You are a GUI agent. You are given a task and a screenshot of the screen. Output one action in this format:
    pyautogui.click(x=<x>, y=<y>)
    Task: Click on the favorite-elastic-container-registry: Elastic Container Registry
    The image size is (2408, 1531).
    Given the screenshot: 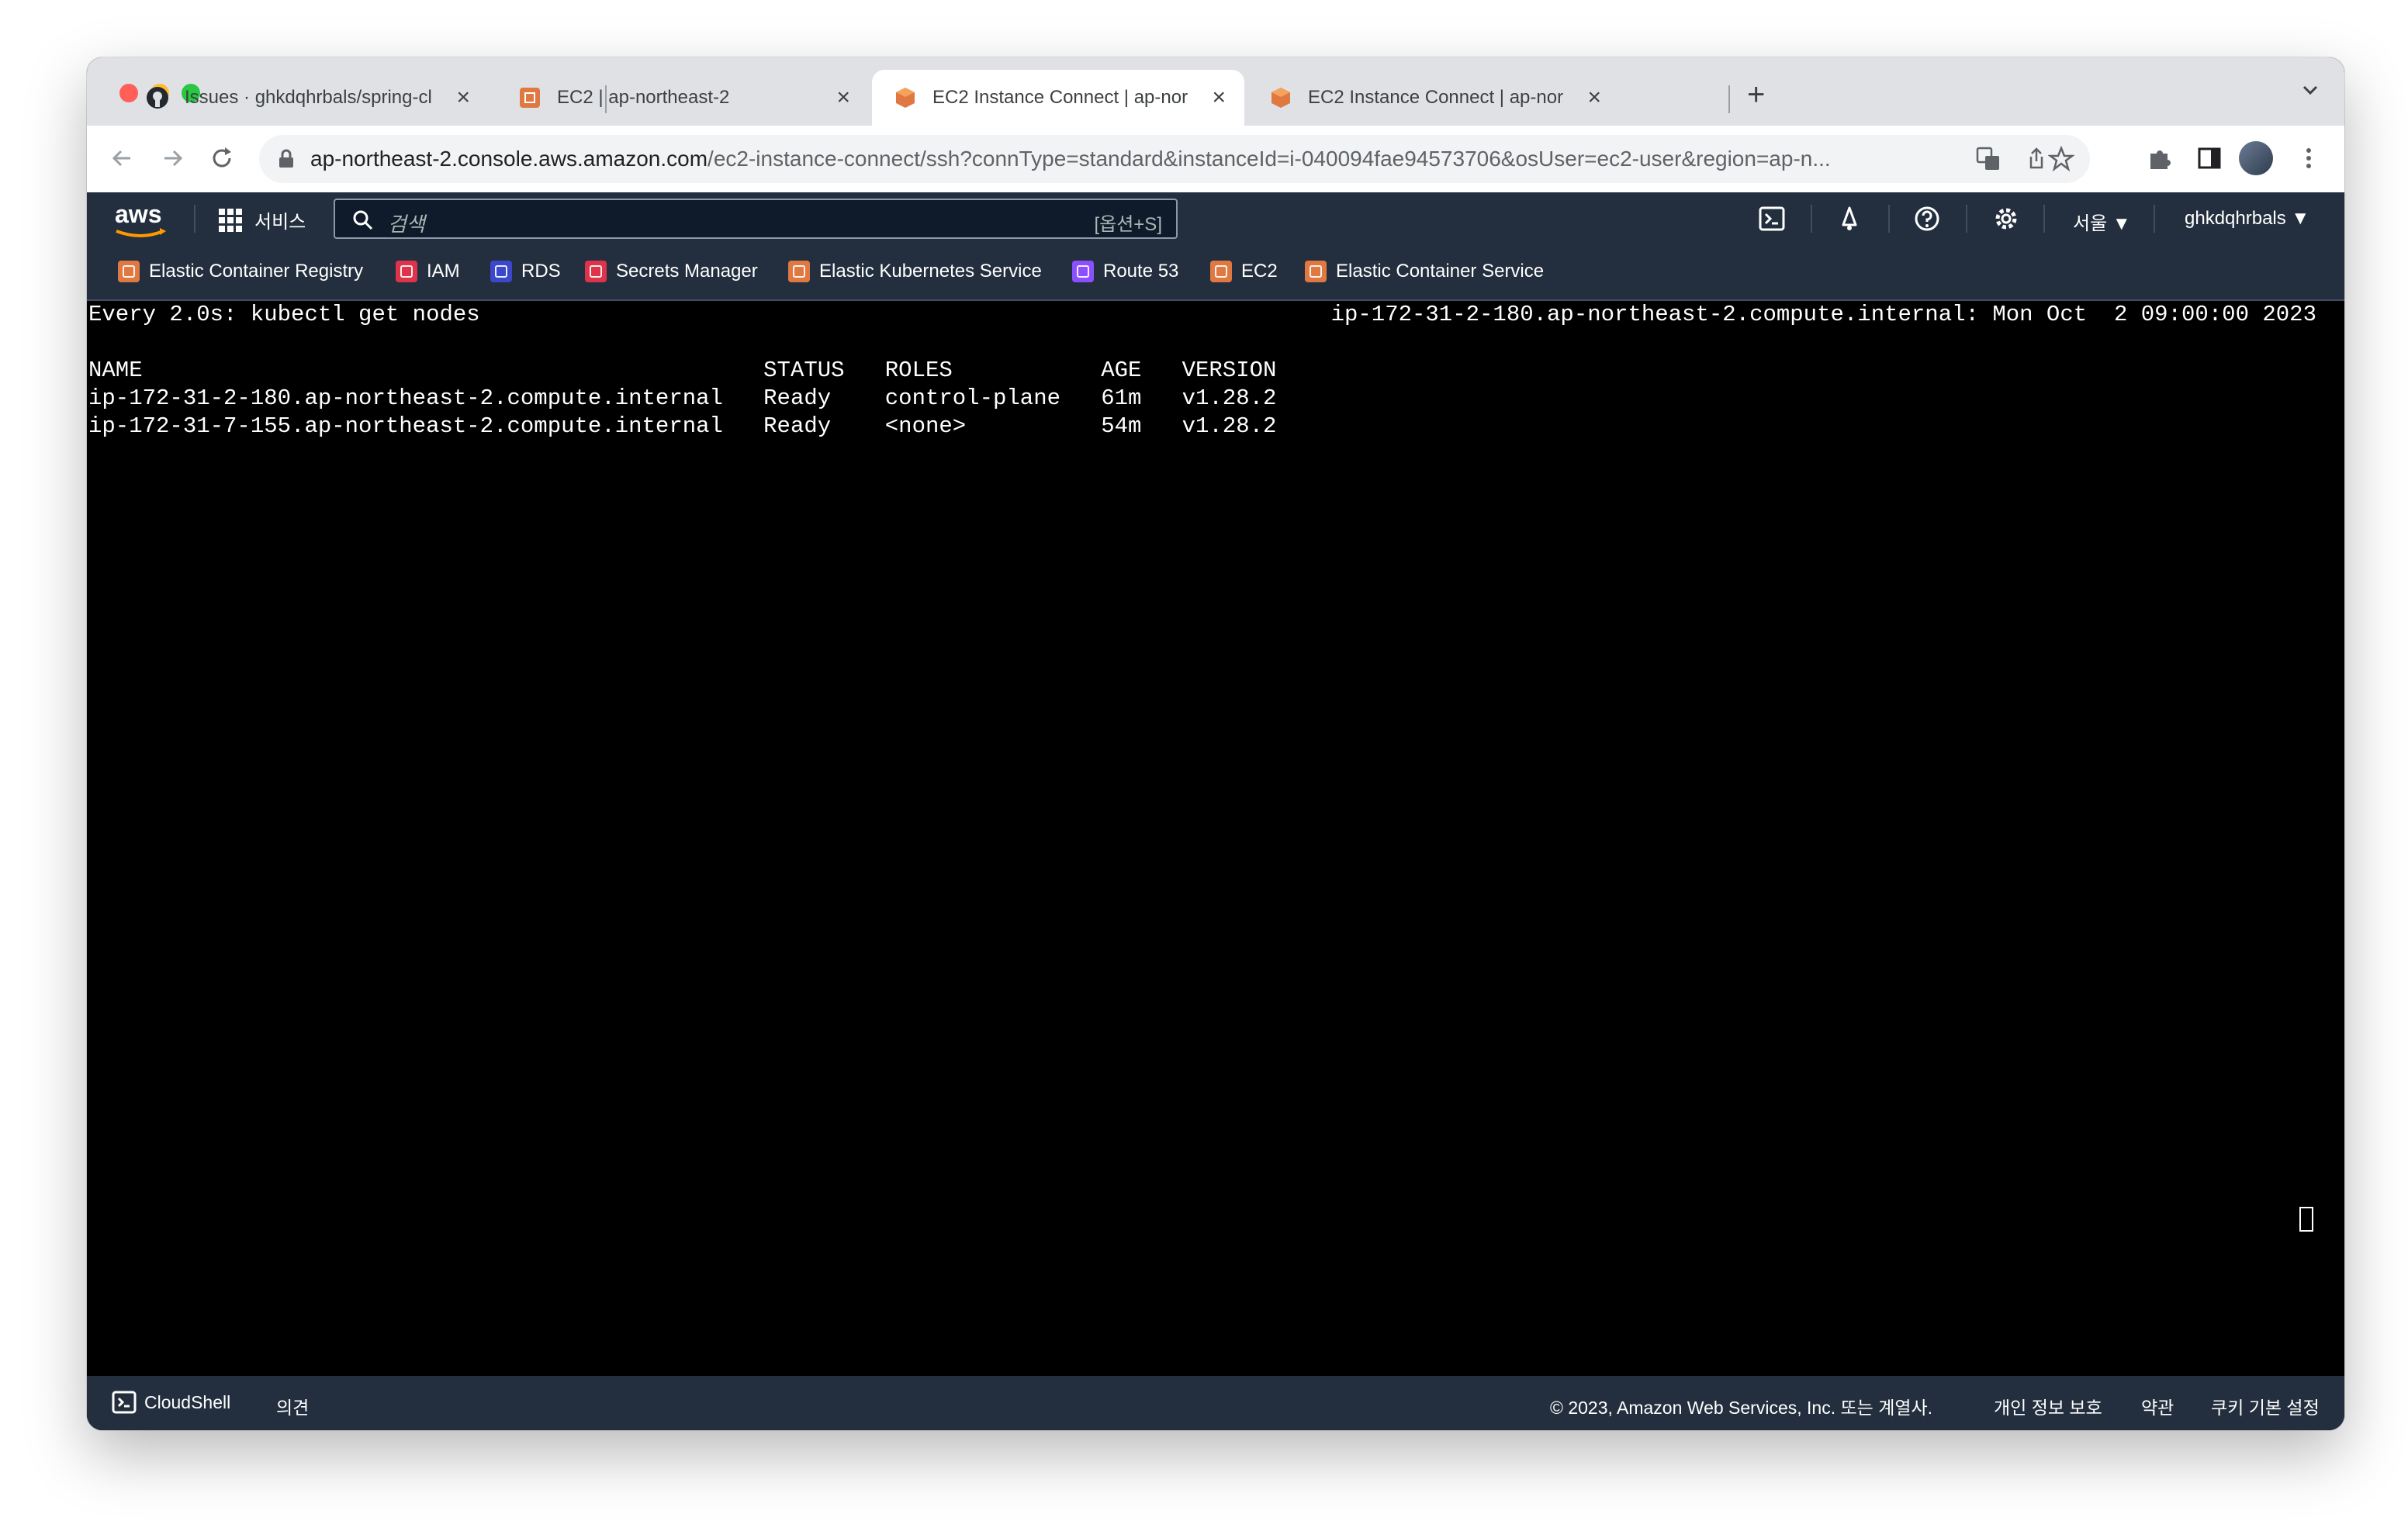 What is the action you would take?
    pyautogui.click(x=240, y=271)
    